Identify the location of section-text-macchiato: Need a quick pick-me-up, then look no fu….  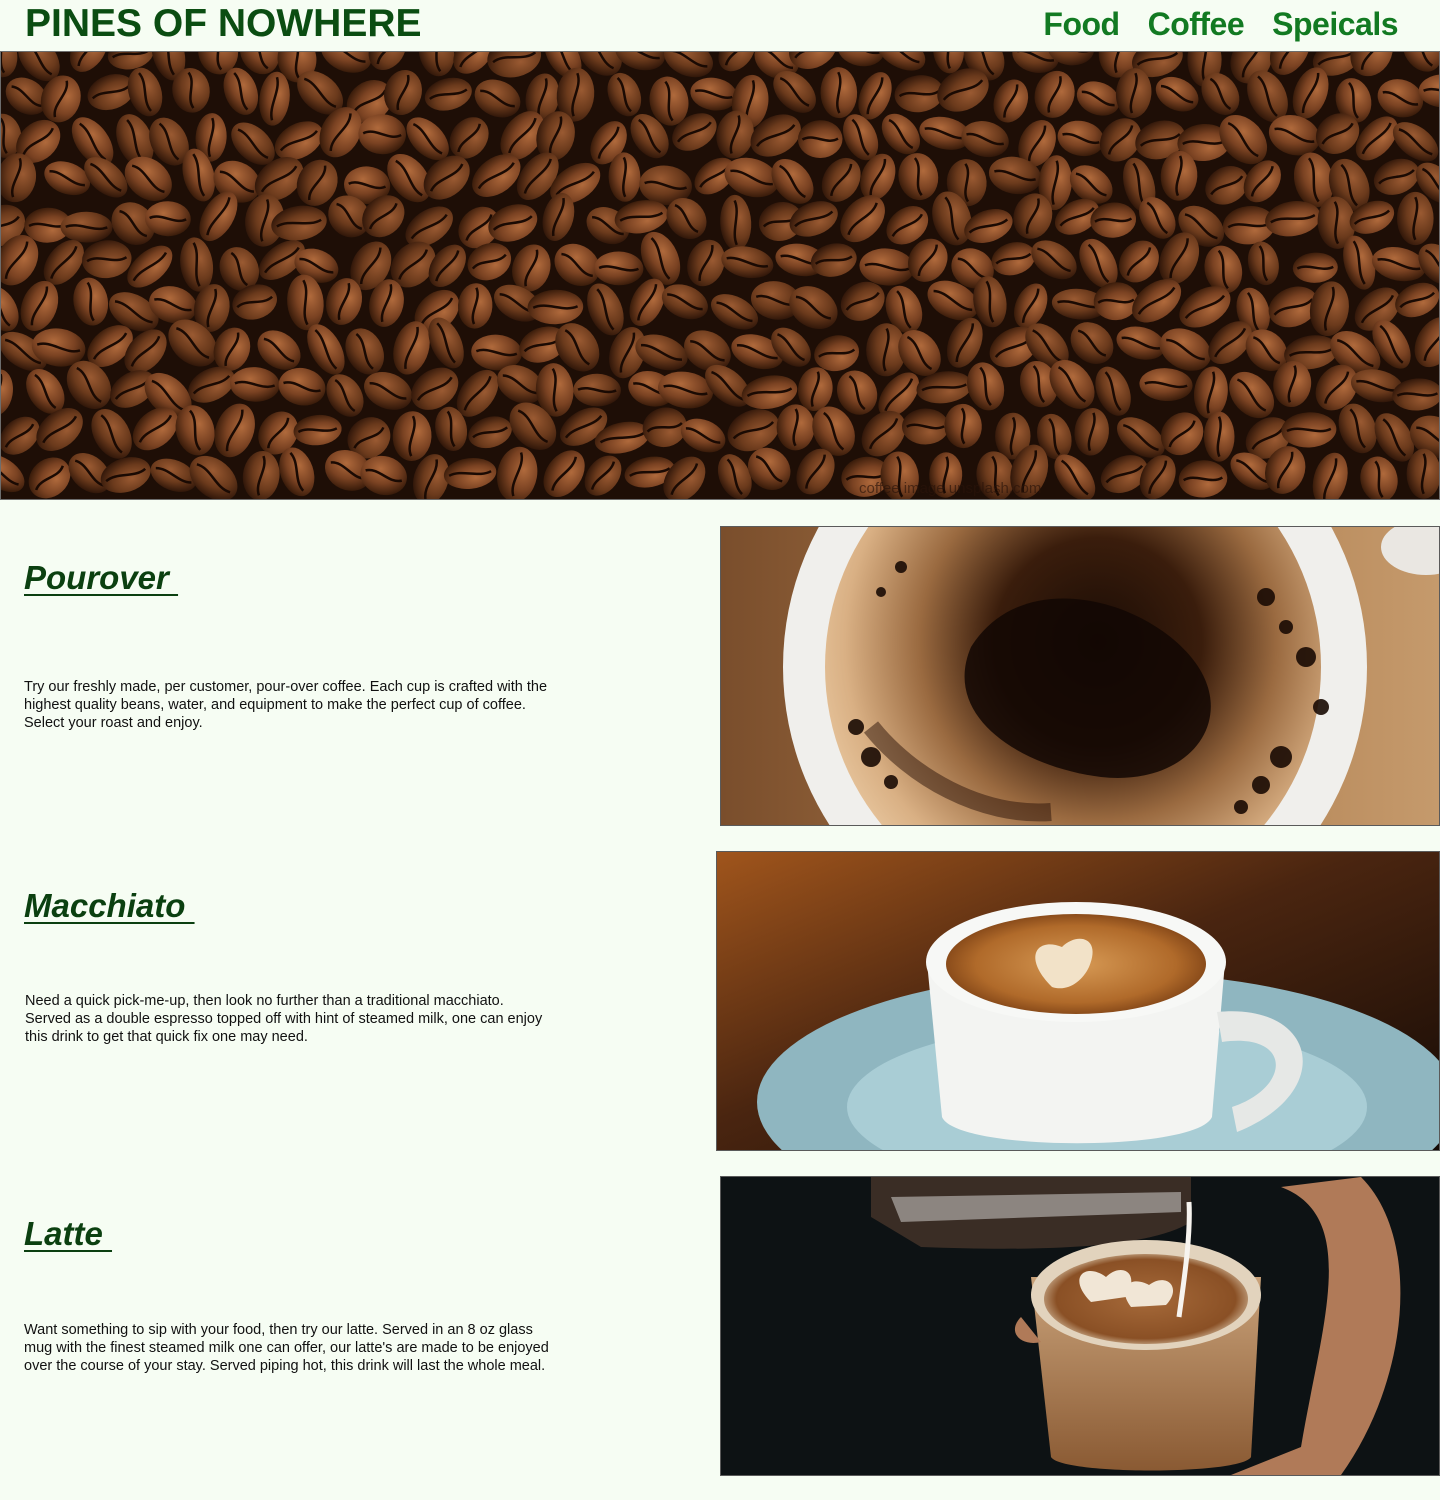
(284, 1019).